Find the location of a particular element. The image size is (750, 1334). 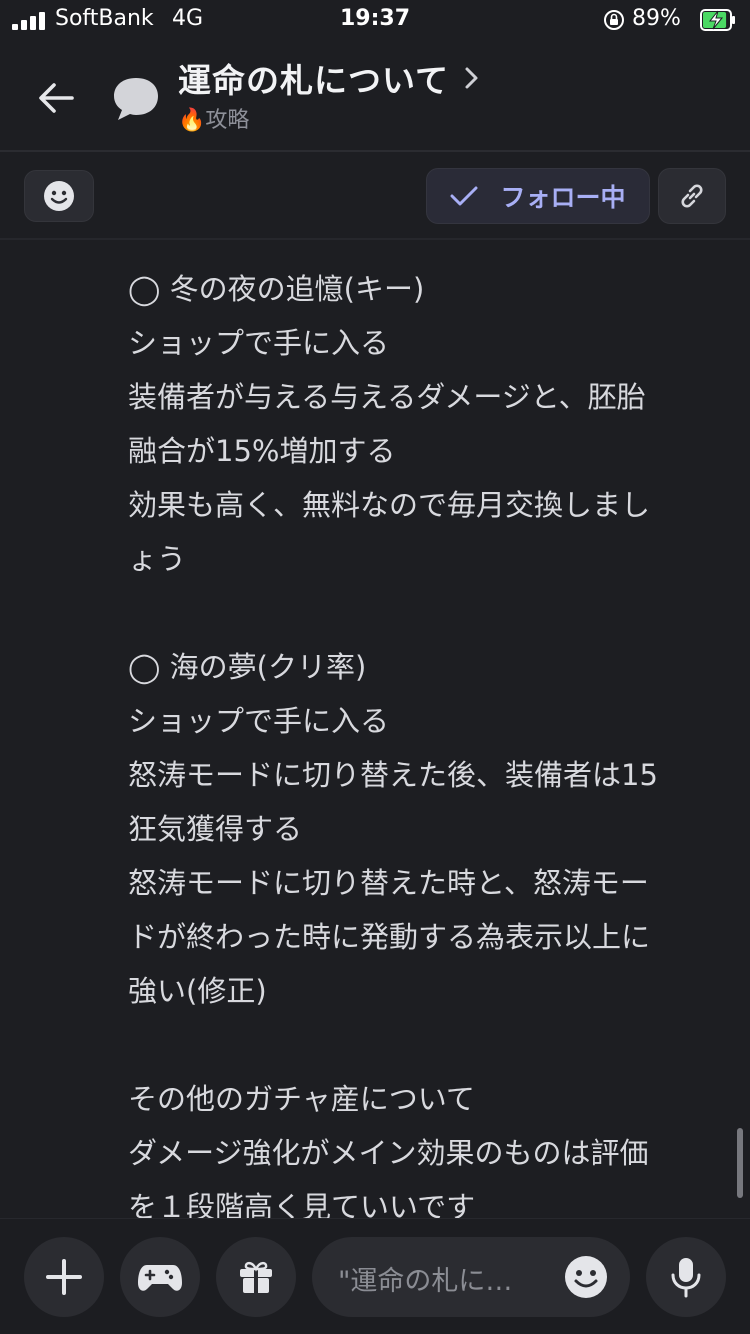

message-line: 怒涛モードに切り替えた時と、怒涛モー is located at coordinates (388, 883).